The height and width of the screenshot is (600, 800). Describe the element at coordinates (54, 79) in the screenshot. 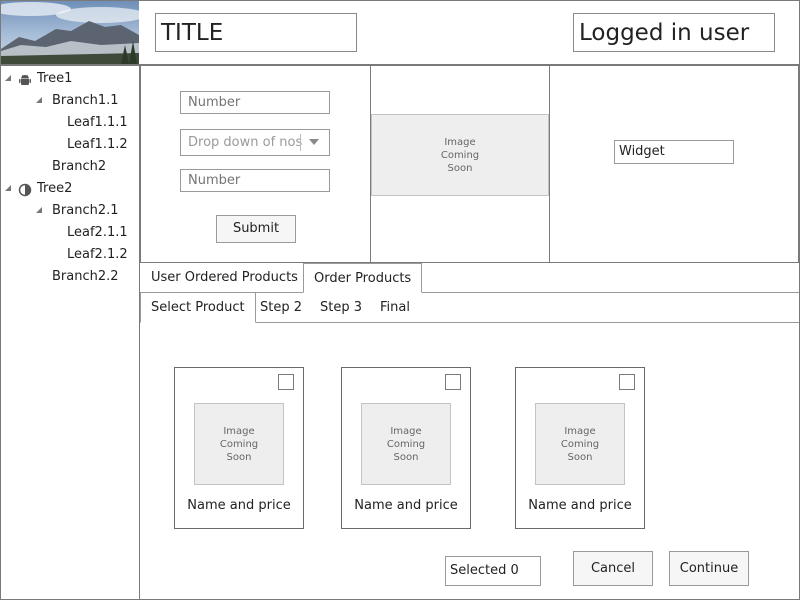

I see `tree-item-tree1: Tree1` at that location.